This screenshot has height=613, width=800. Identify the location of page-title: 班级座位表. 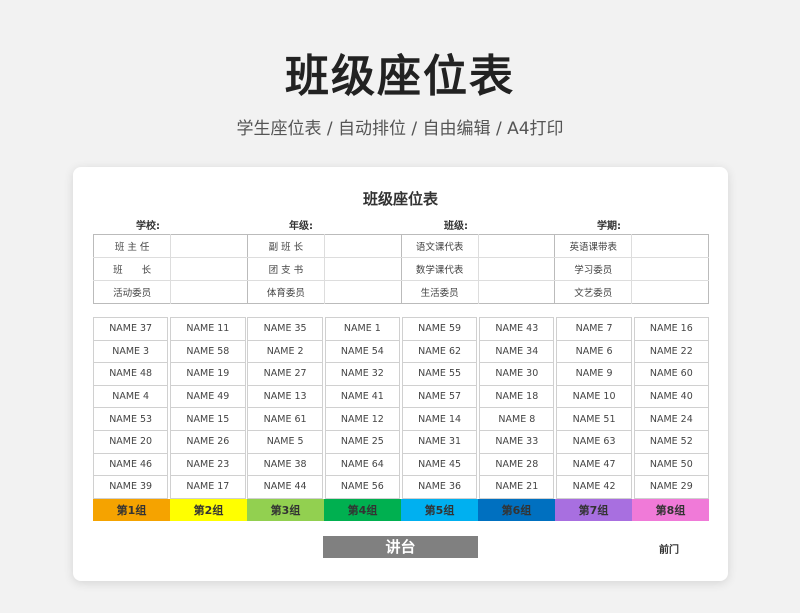
(400, 76).